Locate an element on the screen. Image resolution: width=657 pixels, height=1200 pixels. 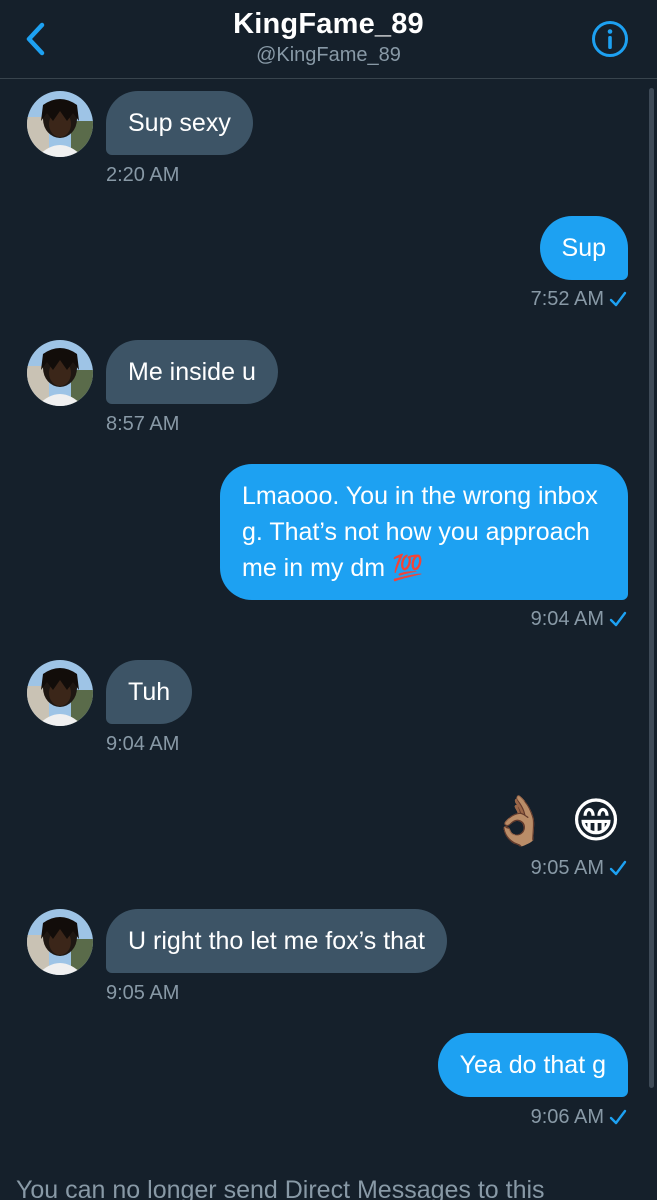
conversation-title-block: KingFame_89 @KingFame_89 is located at coordinates (328, 37).